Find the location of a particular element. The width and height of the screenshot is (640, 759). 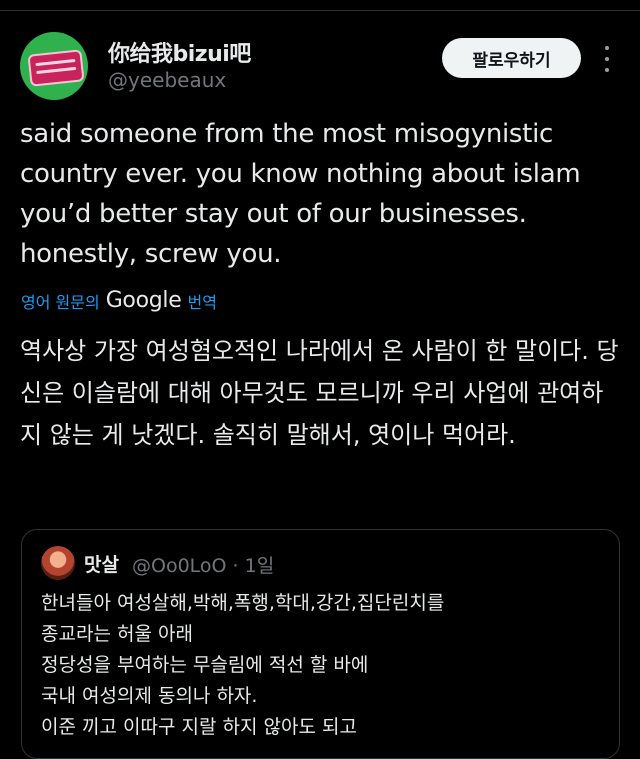

more-vertical-icon is located at coordinates (607, 59).